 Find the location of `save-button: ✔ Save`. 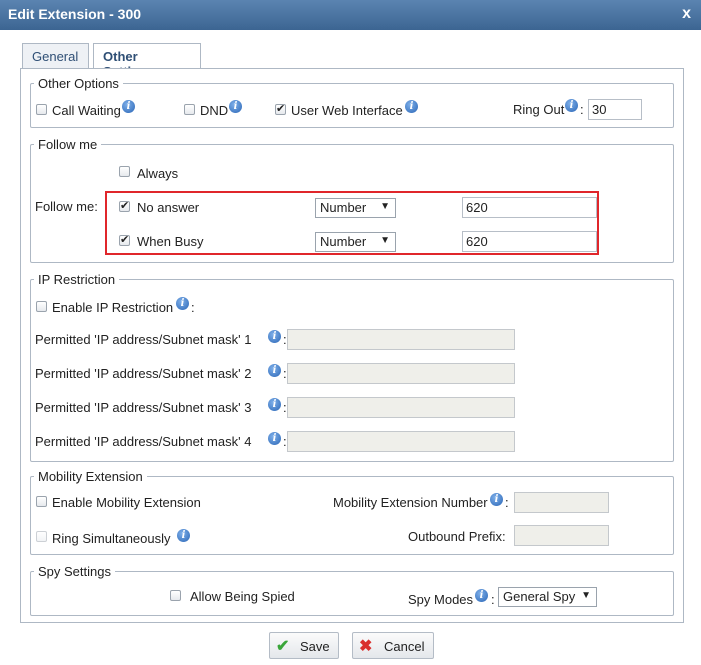

save-button: ✔ Save is located at coordinates (304, 645).